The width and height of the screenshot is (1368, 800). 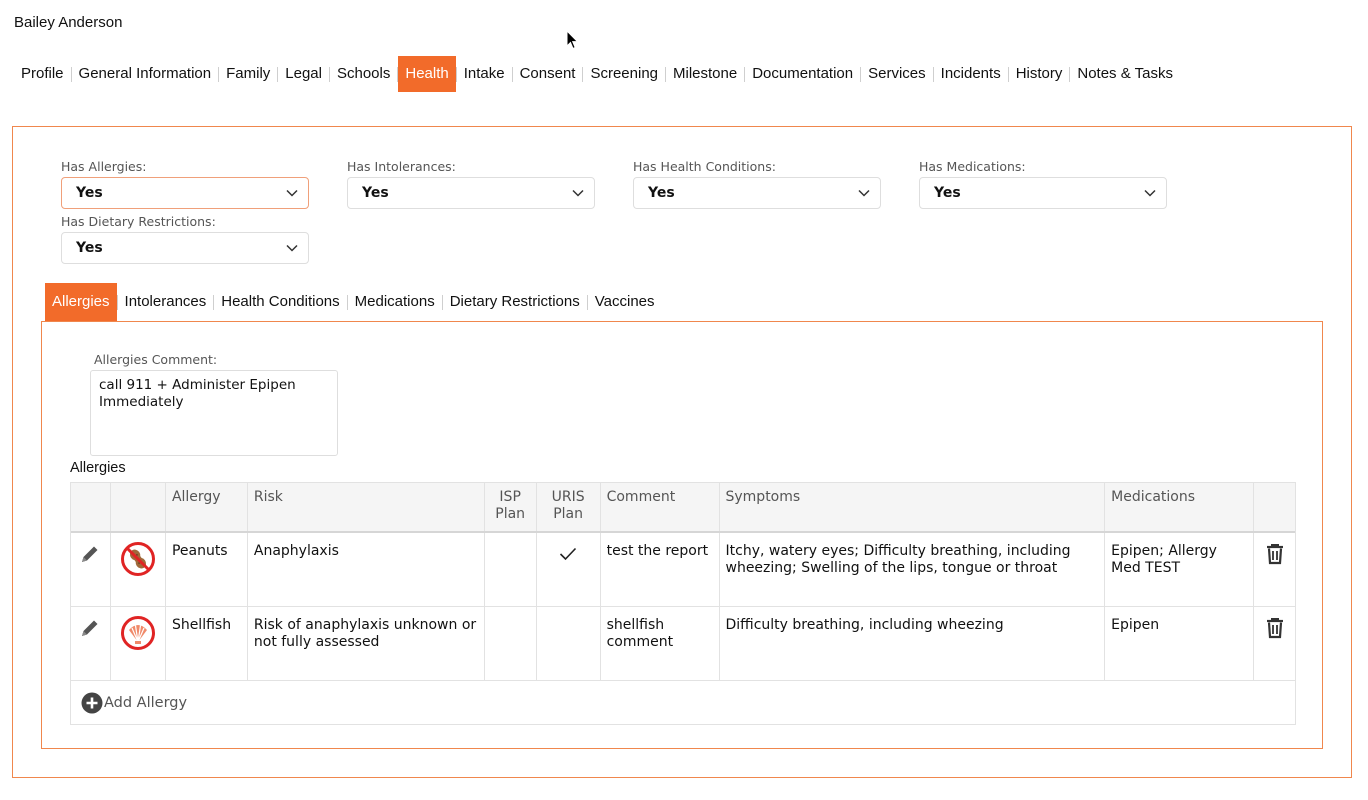 I want to click on nav-tab-health: Health, so click(x=427, y=74).